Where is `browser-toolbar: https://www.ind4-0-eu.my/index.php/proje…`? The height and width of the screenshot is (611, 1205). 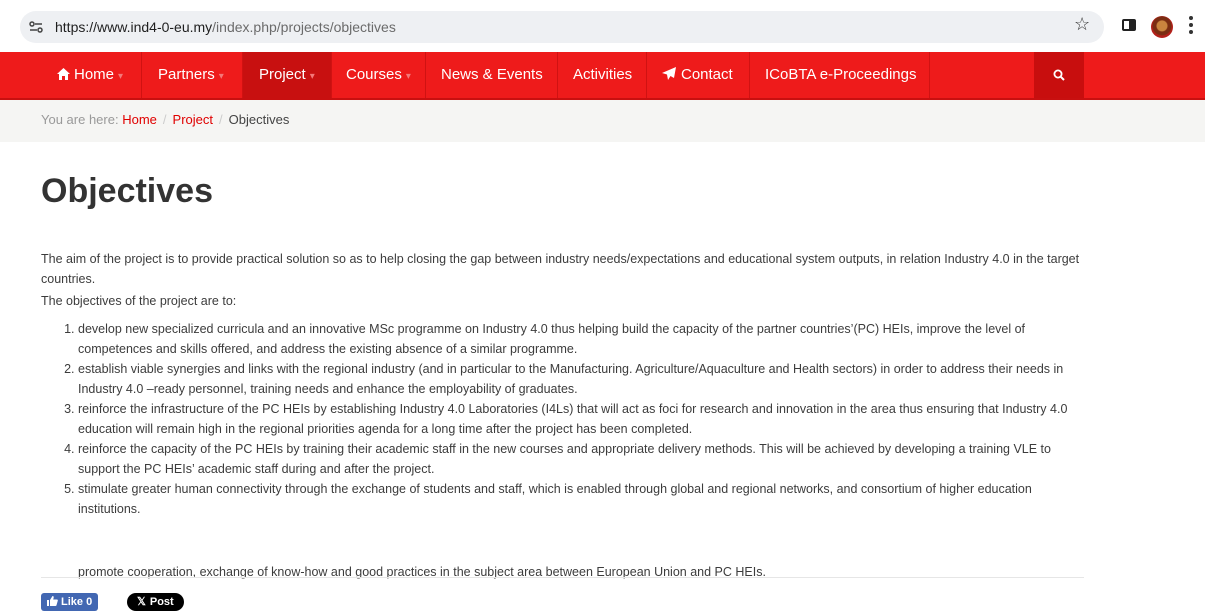 browser-toolbar: https://www.ind4-0-eu.my/index.php/proje… is located at coordinates (602, 26).